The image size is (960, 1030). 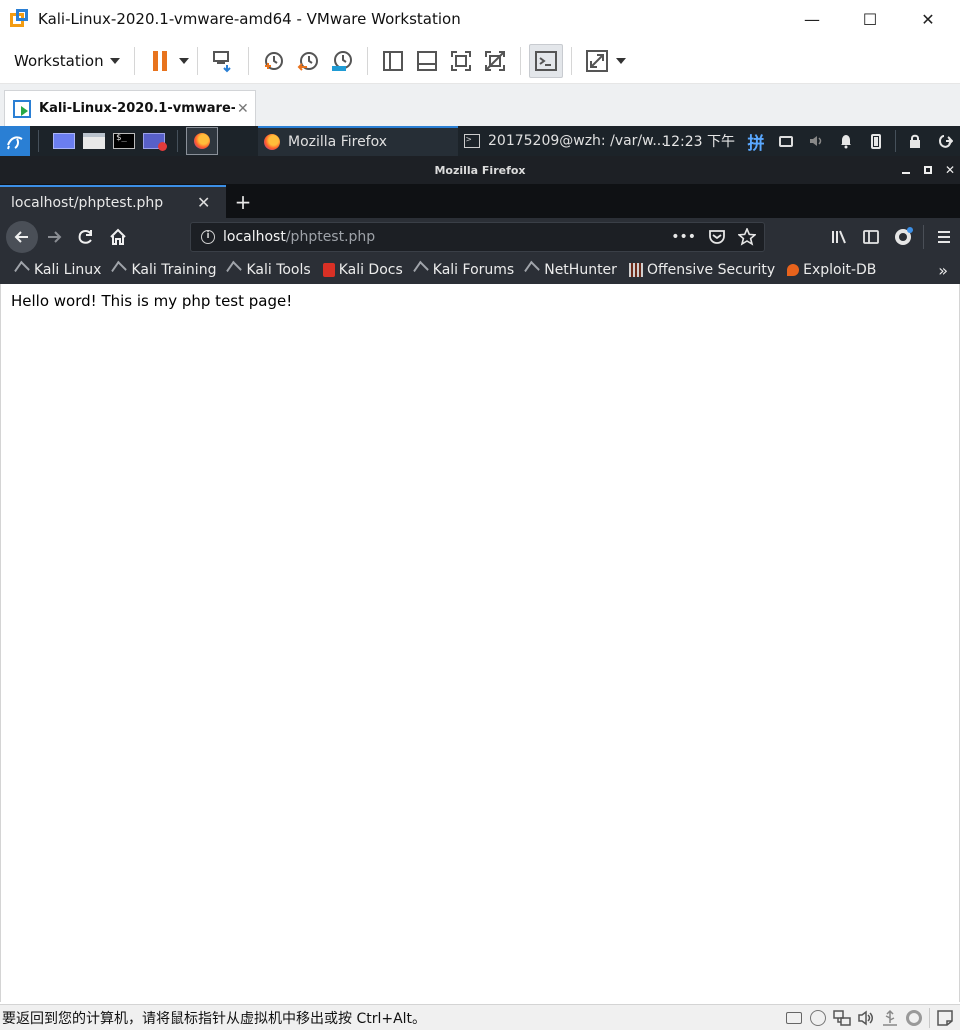 I want to click on bookmark-label: NetHunter, so click(x=580, y=270).